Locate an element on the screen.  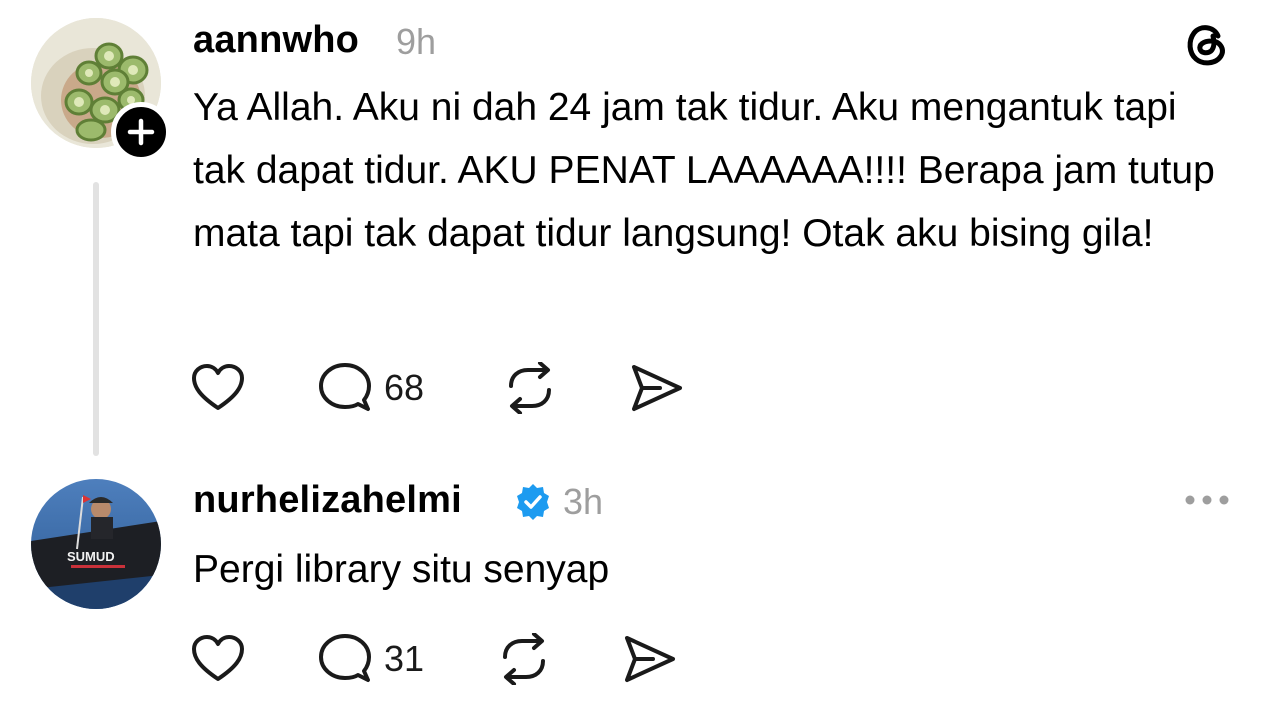
follow-button is located at coordinates (141, 132).